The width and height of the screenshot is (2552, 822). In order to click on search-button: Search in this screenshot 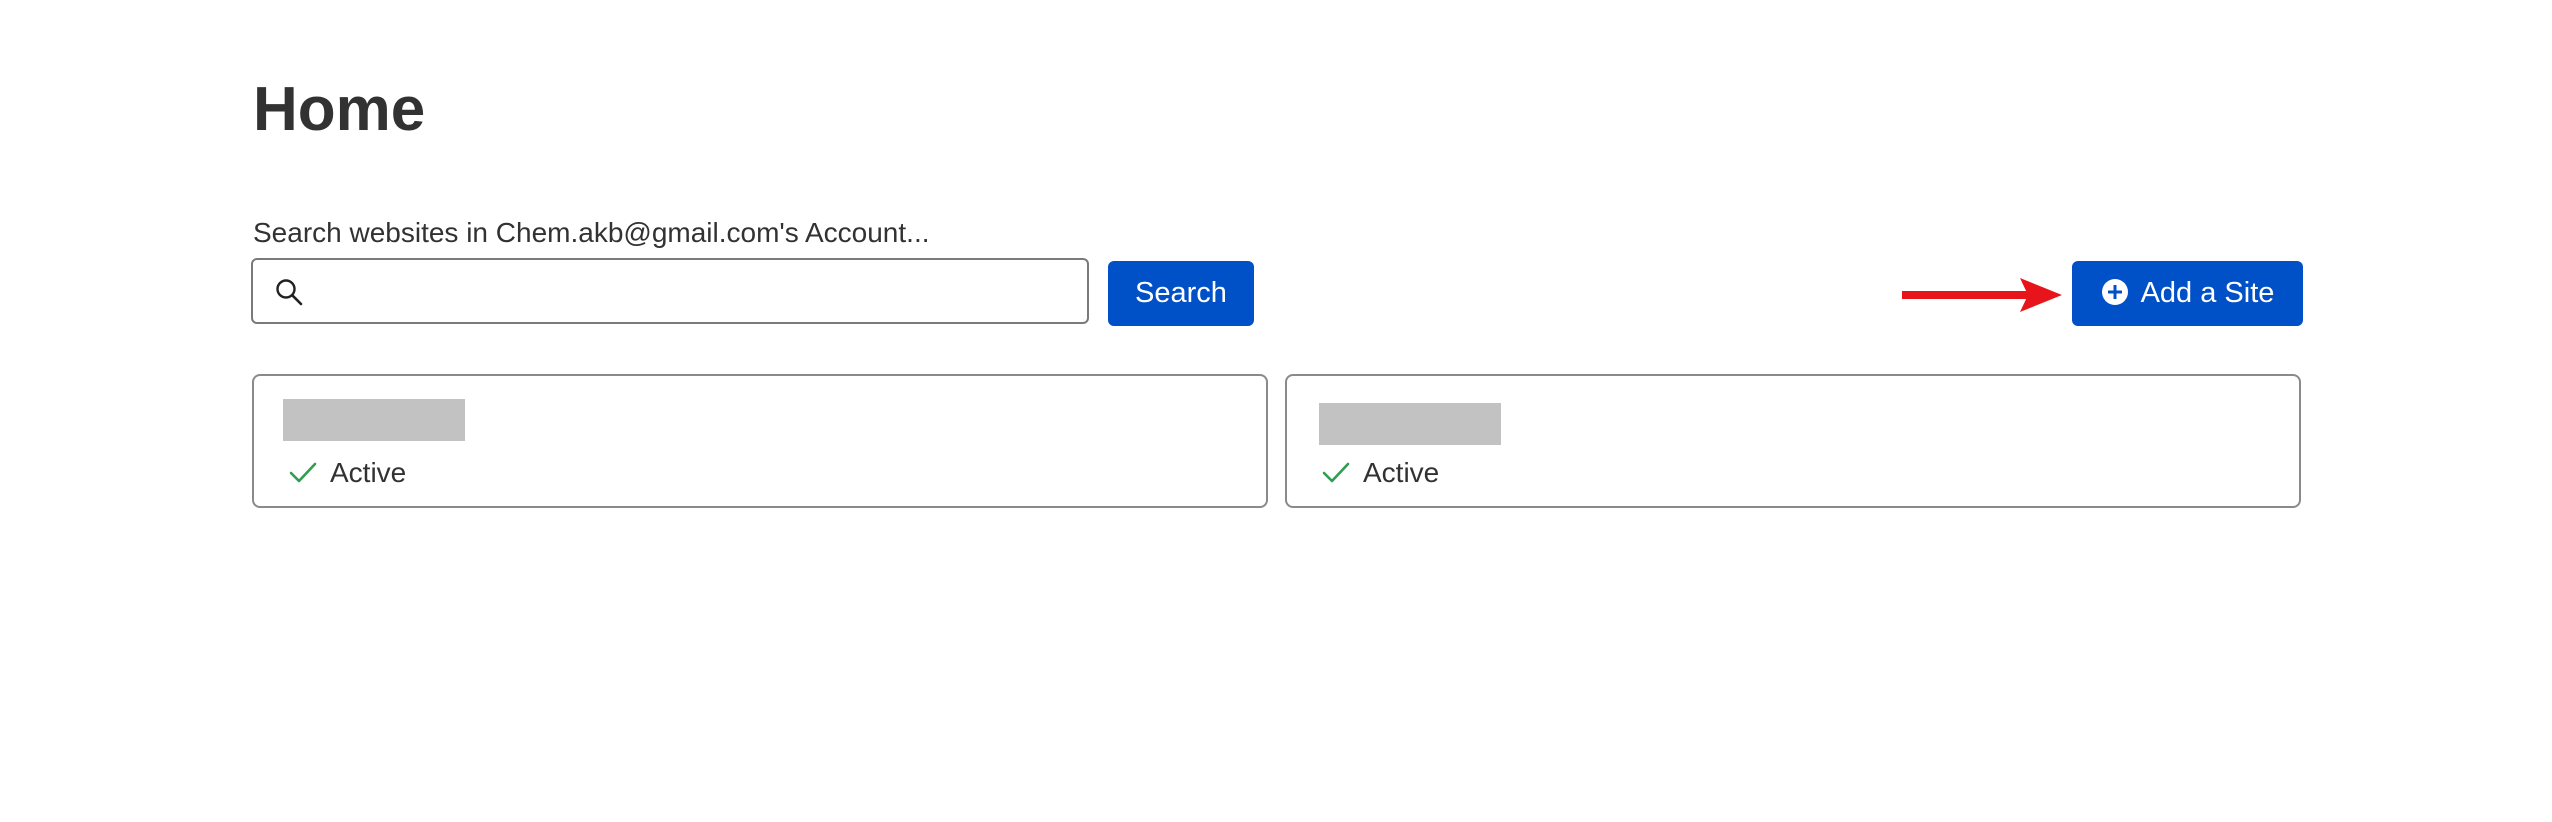, I will do `click(1181, 293)`.